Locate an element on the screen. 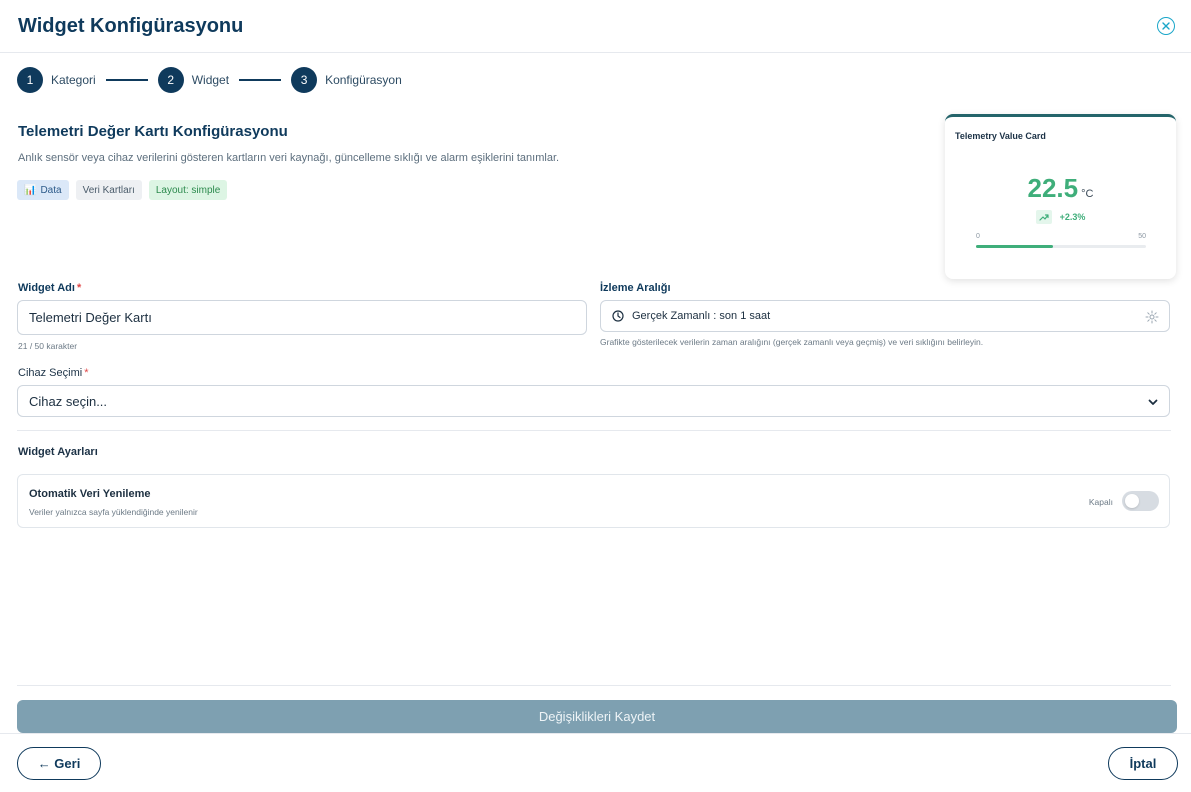  cancel-button: İptal is located at coordinates (1143, 763).